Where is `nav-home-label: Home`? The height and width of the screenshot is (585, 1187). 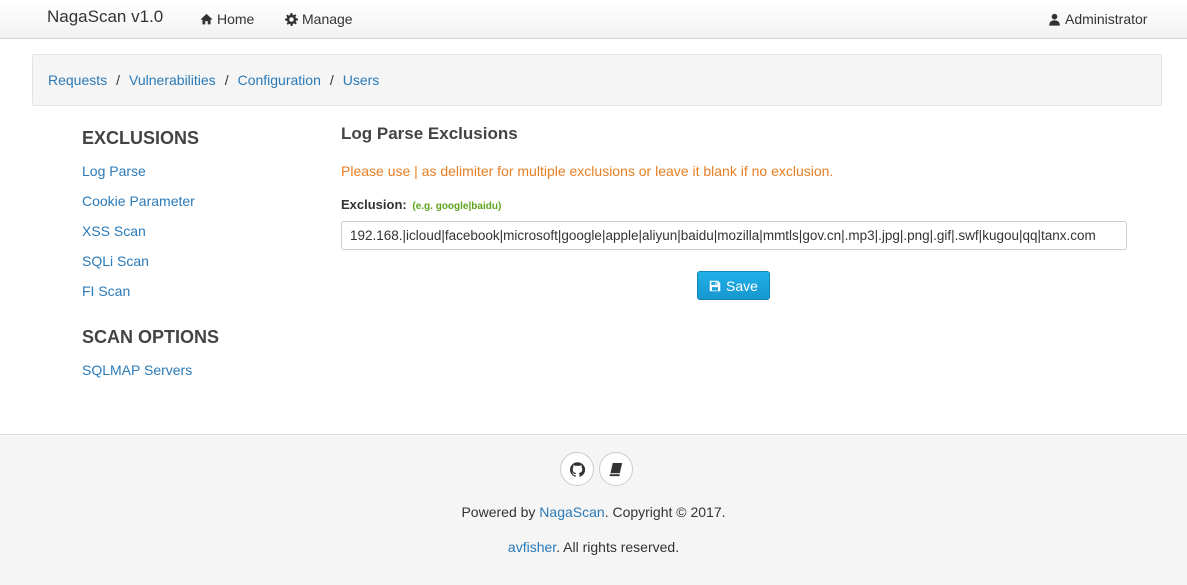
nav-home-label: Home is located at coordinates (236, 19).